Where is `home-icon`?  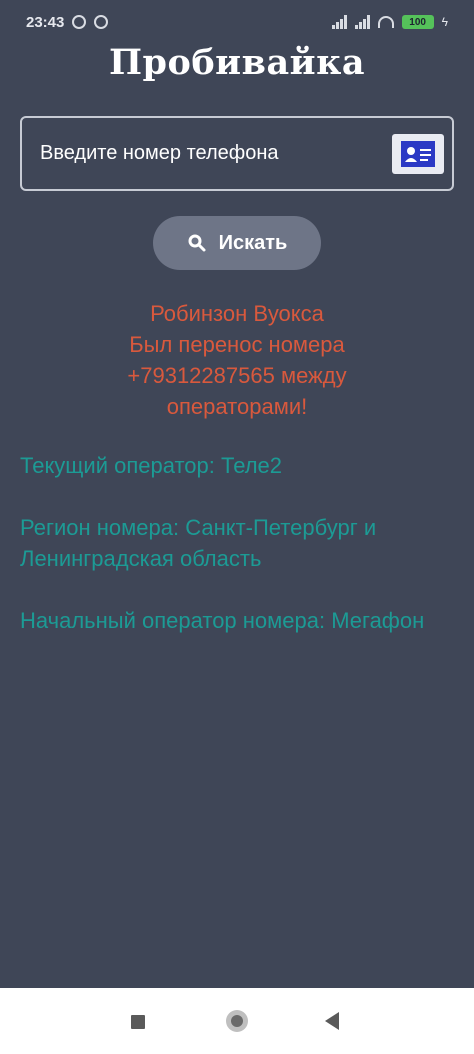
home-icon is located at coordinates (237, 1021).